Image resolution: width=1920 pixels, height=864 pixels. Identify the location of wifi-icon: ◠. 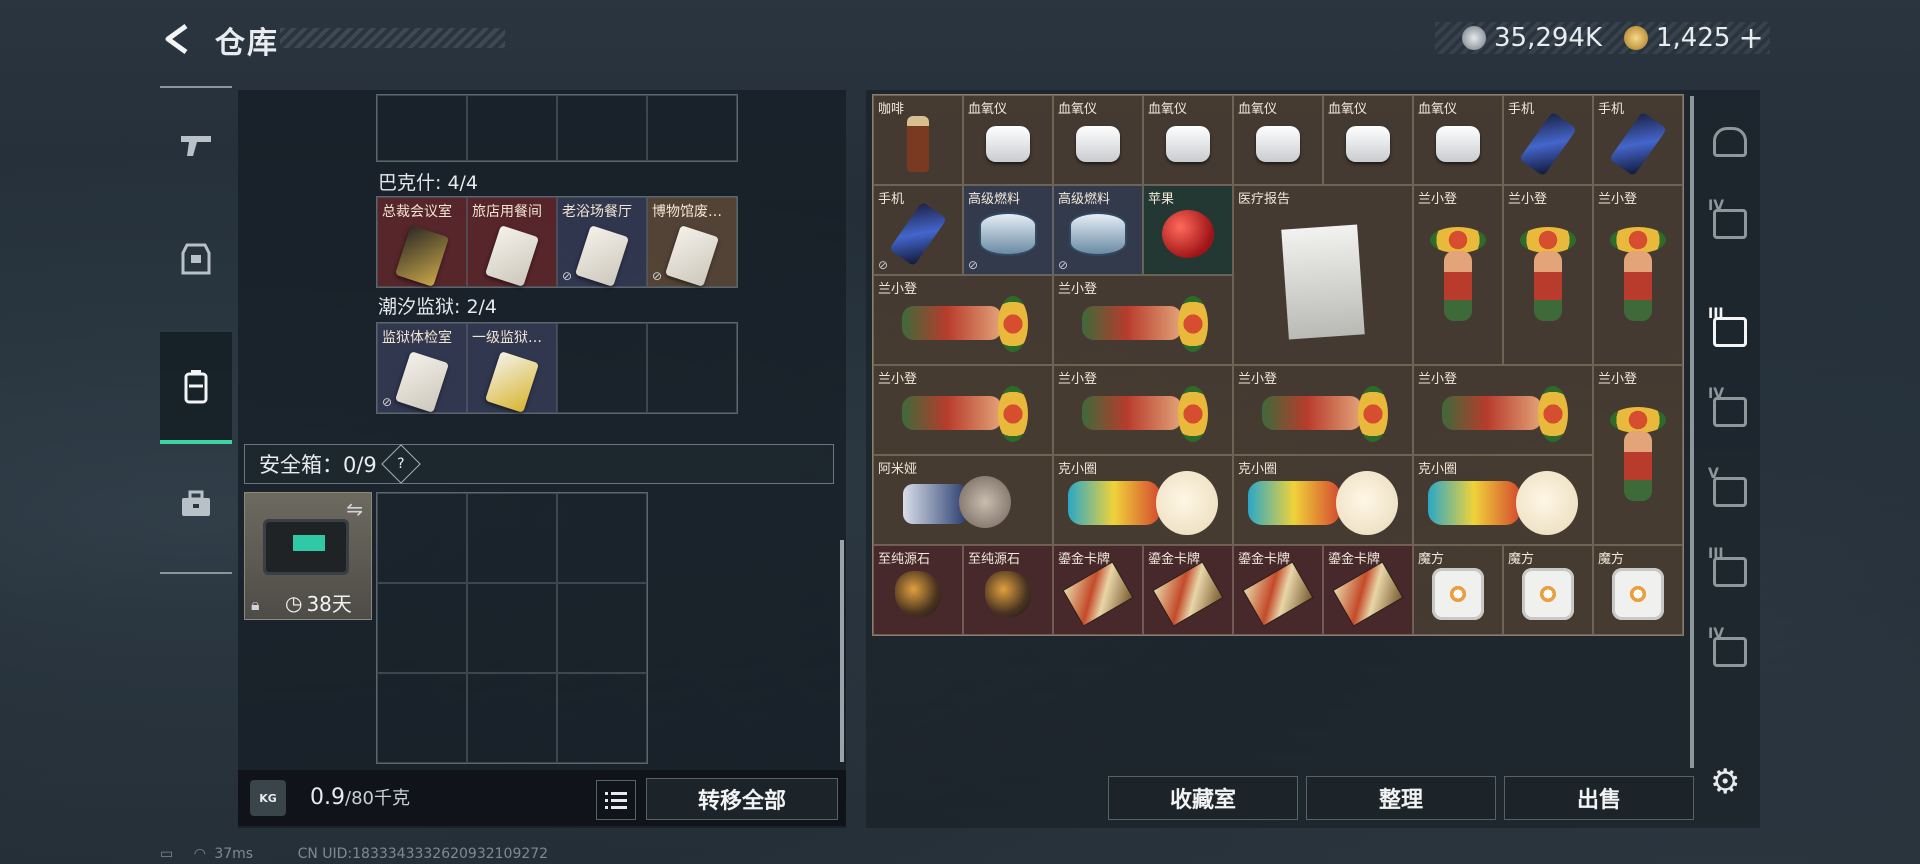
(199, 854).